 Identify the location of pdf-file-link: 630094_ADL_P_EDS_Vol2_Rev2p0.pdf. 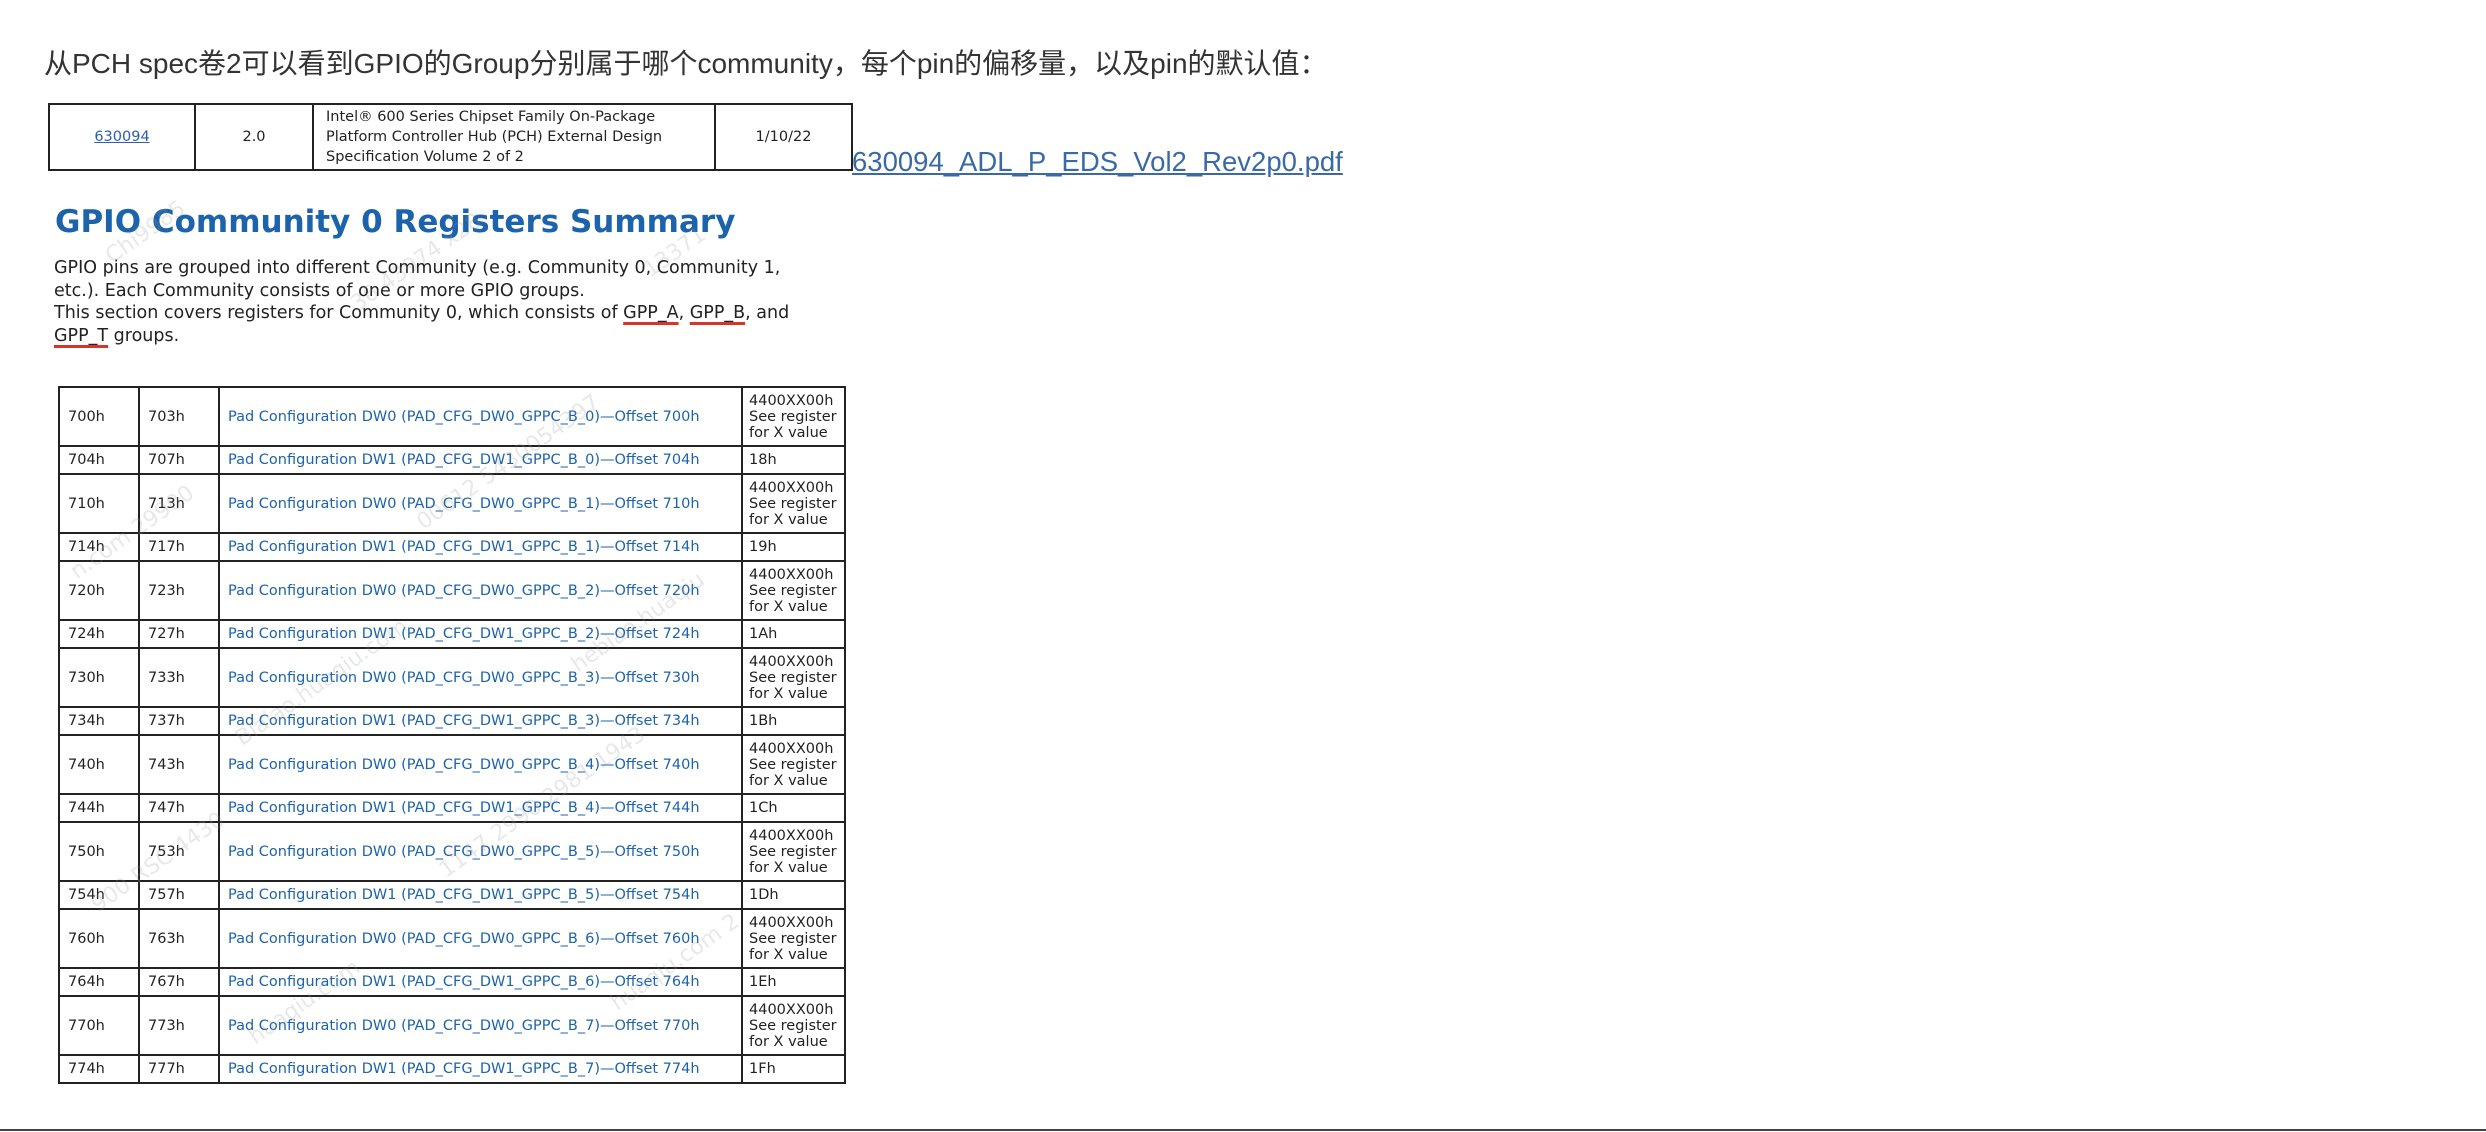
(1097, 162).